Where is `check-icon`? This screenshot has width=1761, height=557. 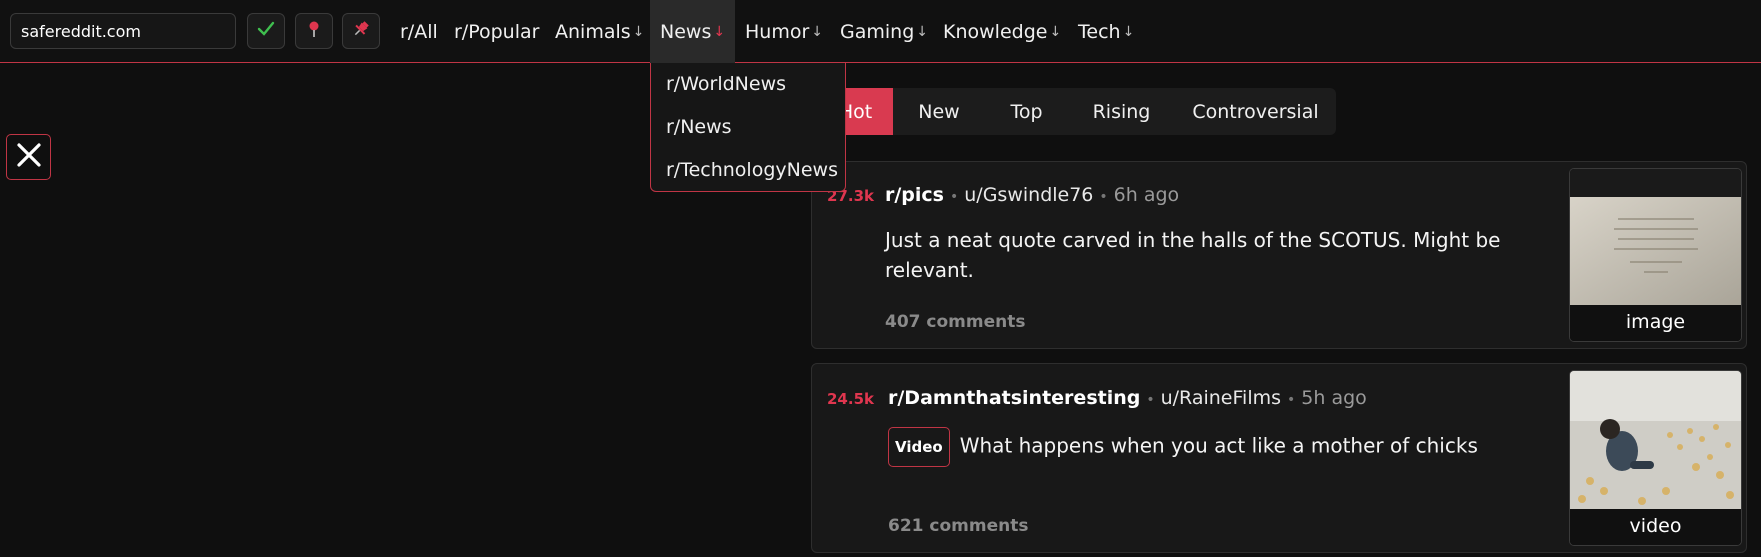
check-icon is located at coordinates (266, 31).